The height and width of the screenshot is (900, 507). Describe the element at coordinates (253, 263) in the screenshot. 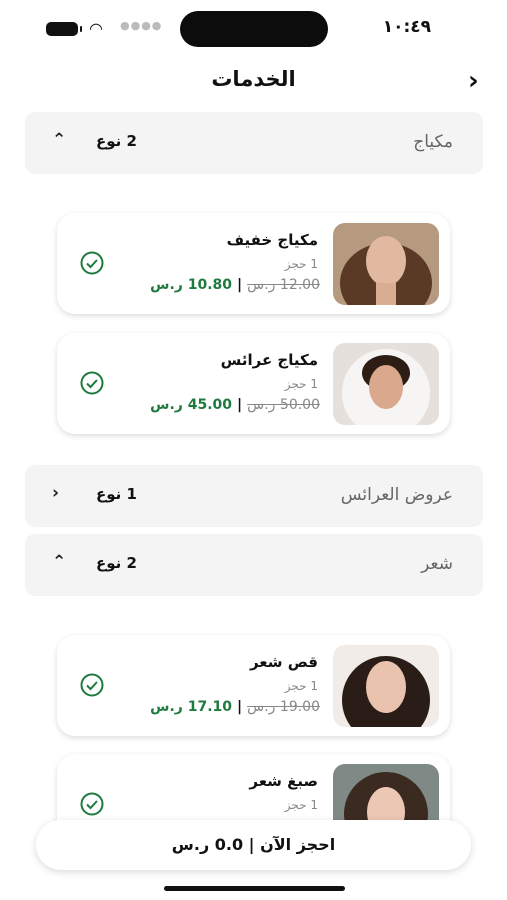

I see `service-card-light-makeup: مكياج خفيف 1 حجز 12.00 ر.س|10.80 ر.س` at that location.